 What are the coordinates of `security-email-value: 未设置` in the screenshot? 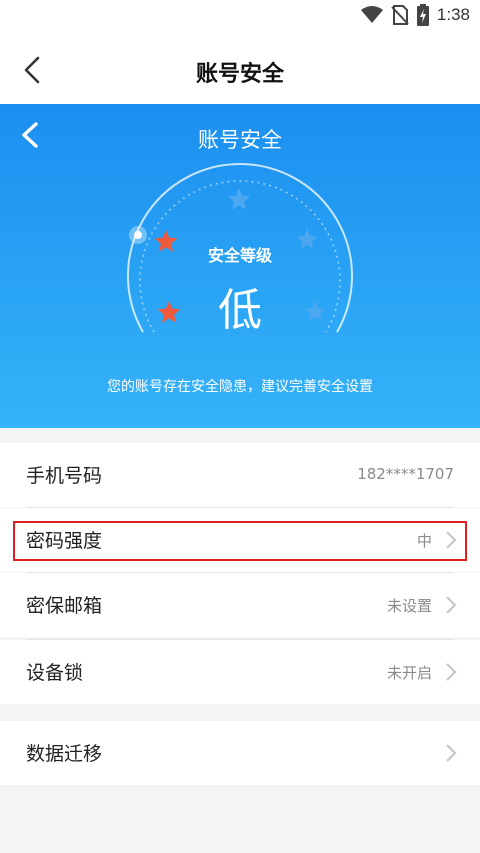 It's located at (409, 606).